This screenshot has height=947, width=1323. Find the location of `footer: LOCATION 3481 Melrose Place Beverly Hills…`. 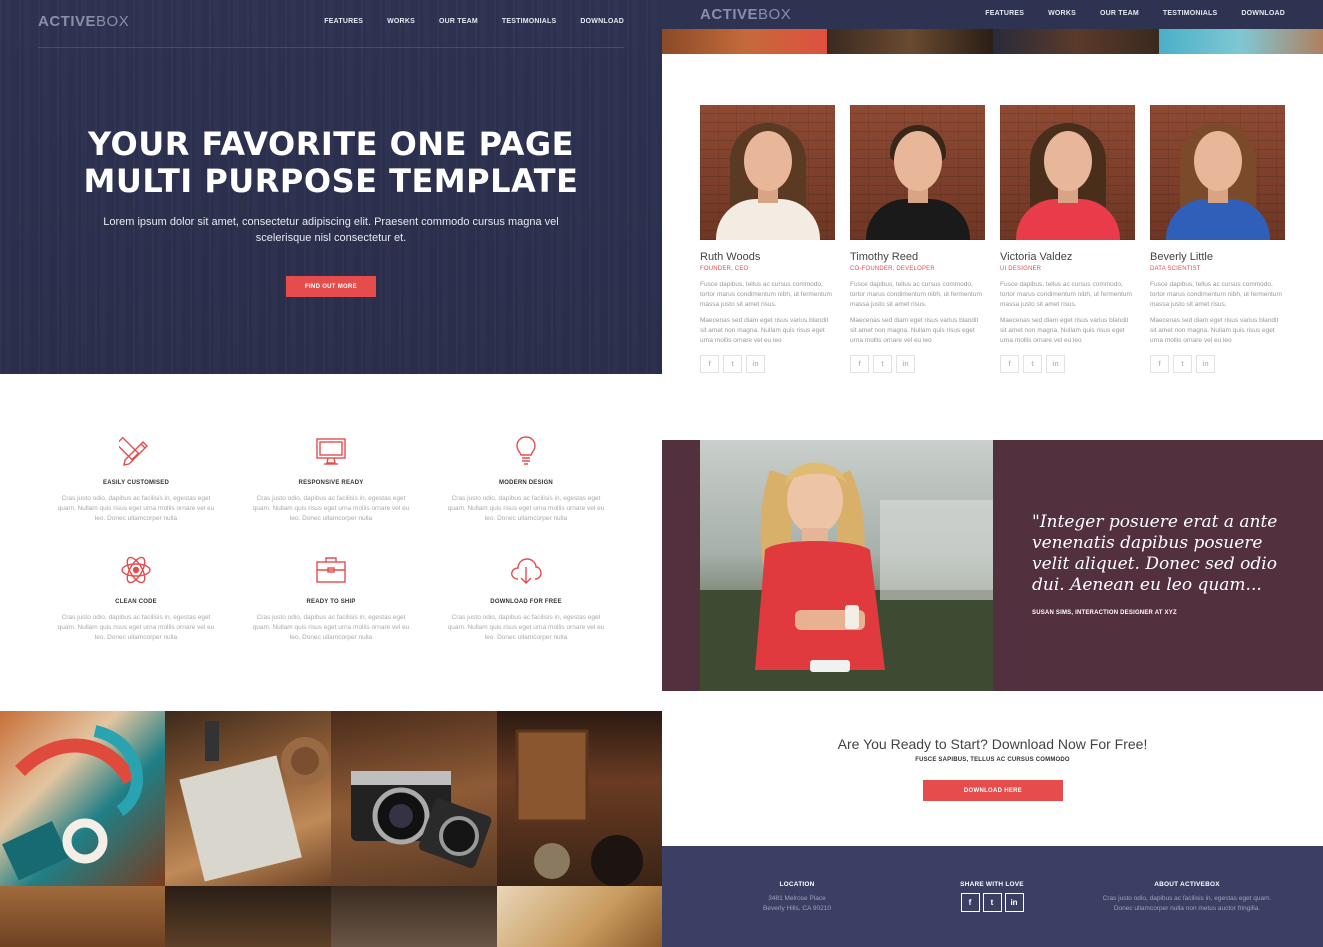

footer: LOCATION 3481 Melrose Place Beverly Hills… is located at coordinates (992, 896).